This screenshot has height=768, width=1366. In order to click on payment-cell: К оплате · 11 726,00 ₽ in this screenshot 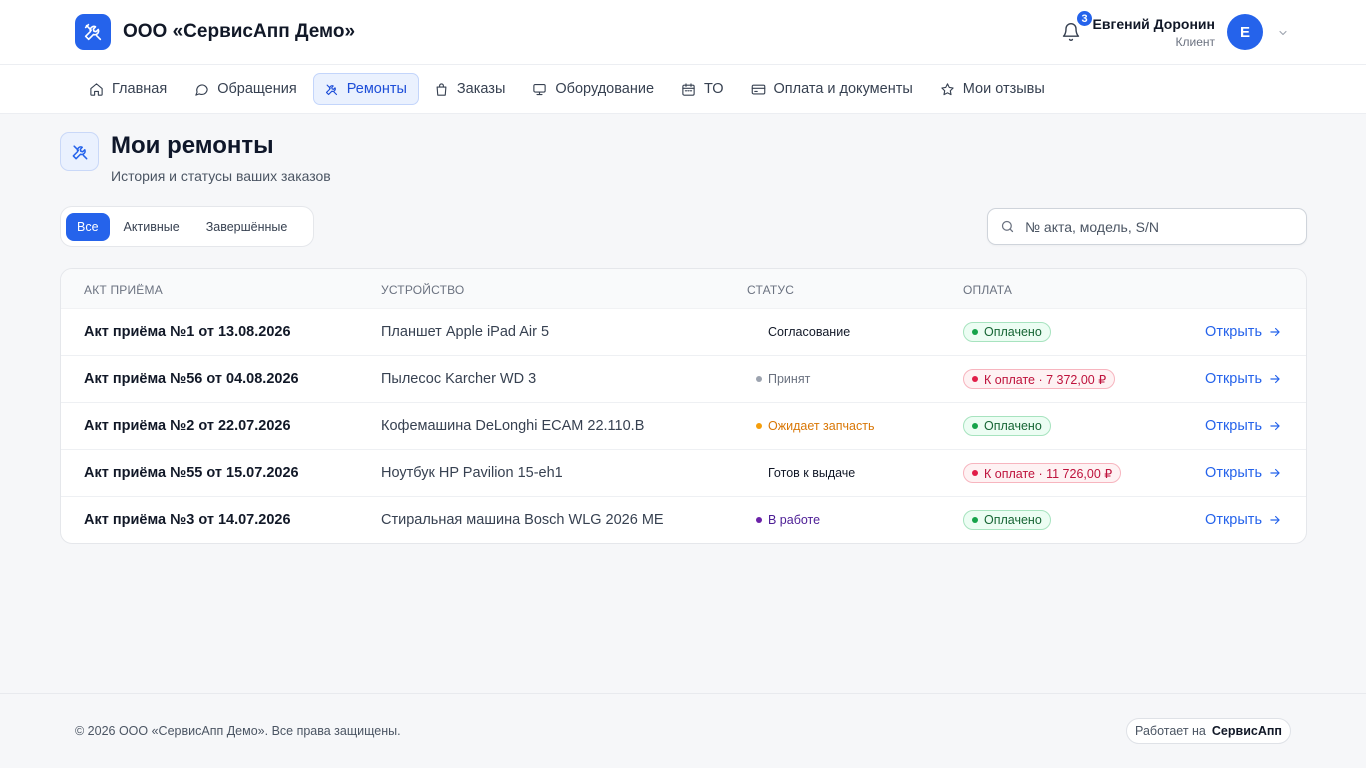, I will do `click(1042, 473)`.